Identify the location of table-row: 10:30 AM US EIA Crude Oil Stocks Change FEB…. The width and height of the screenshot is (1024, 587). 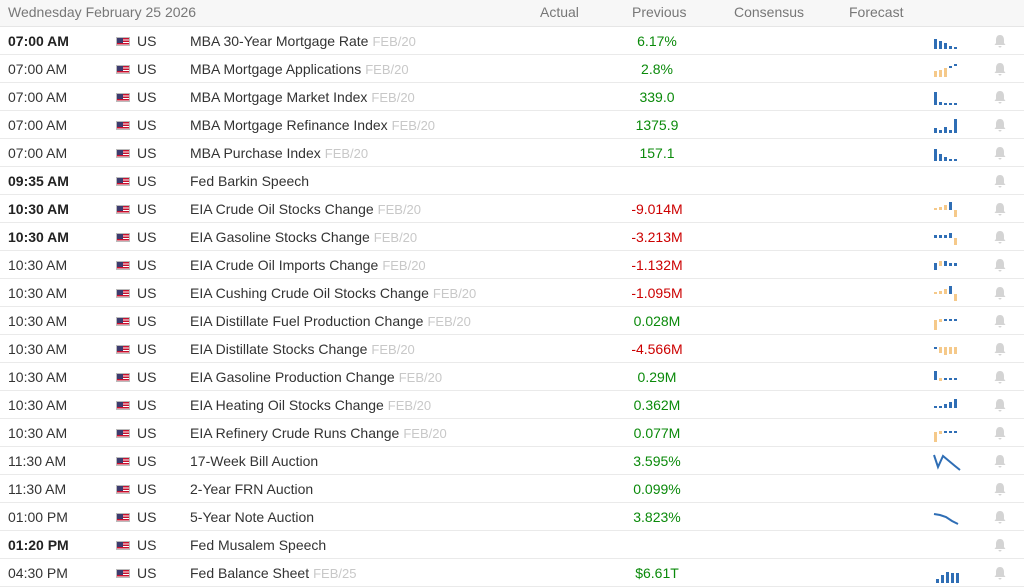
(512, 209).